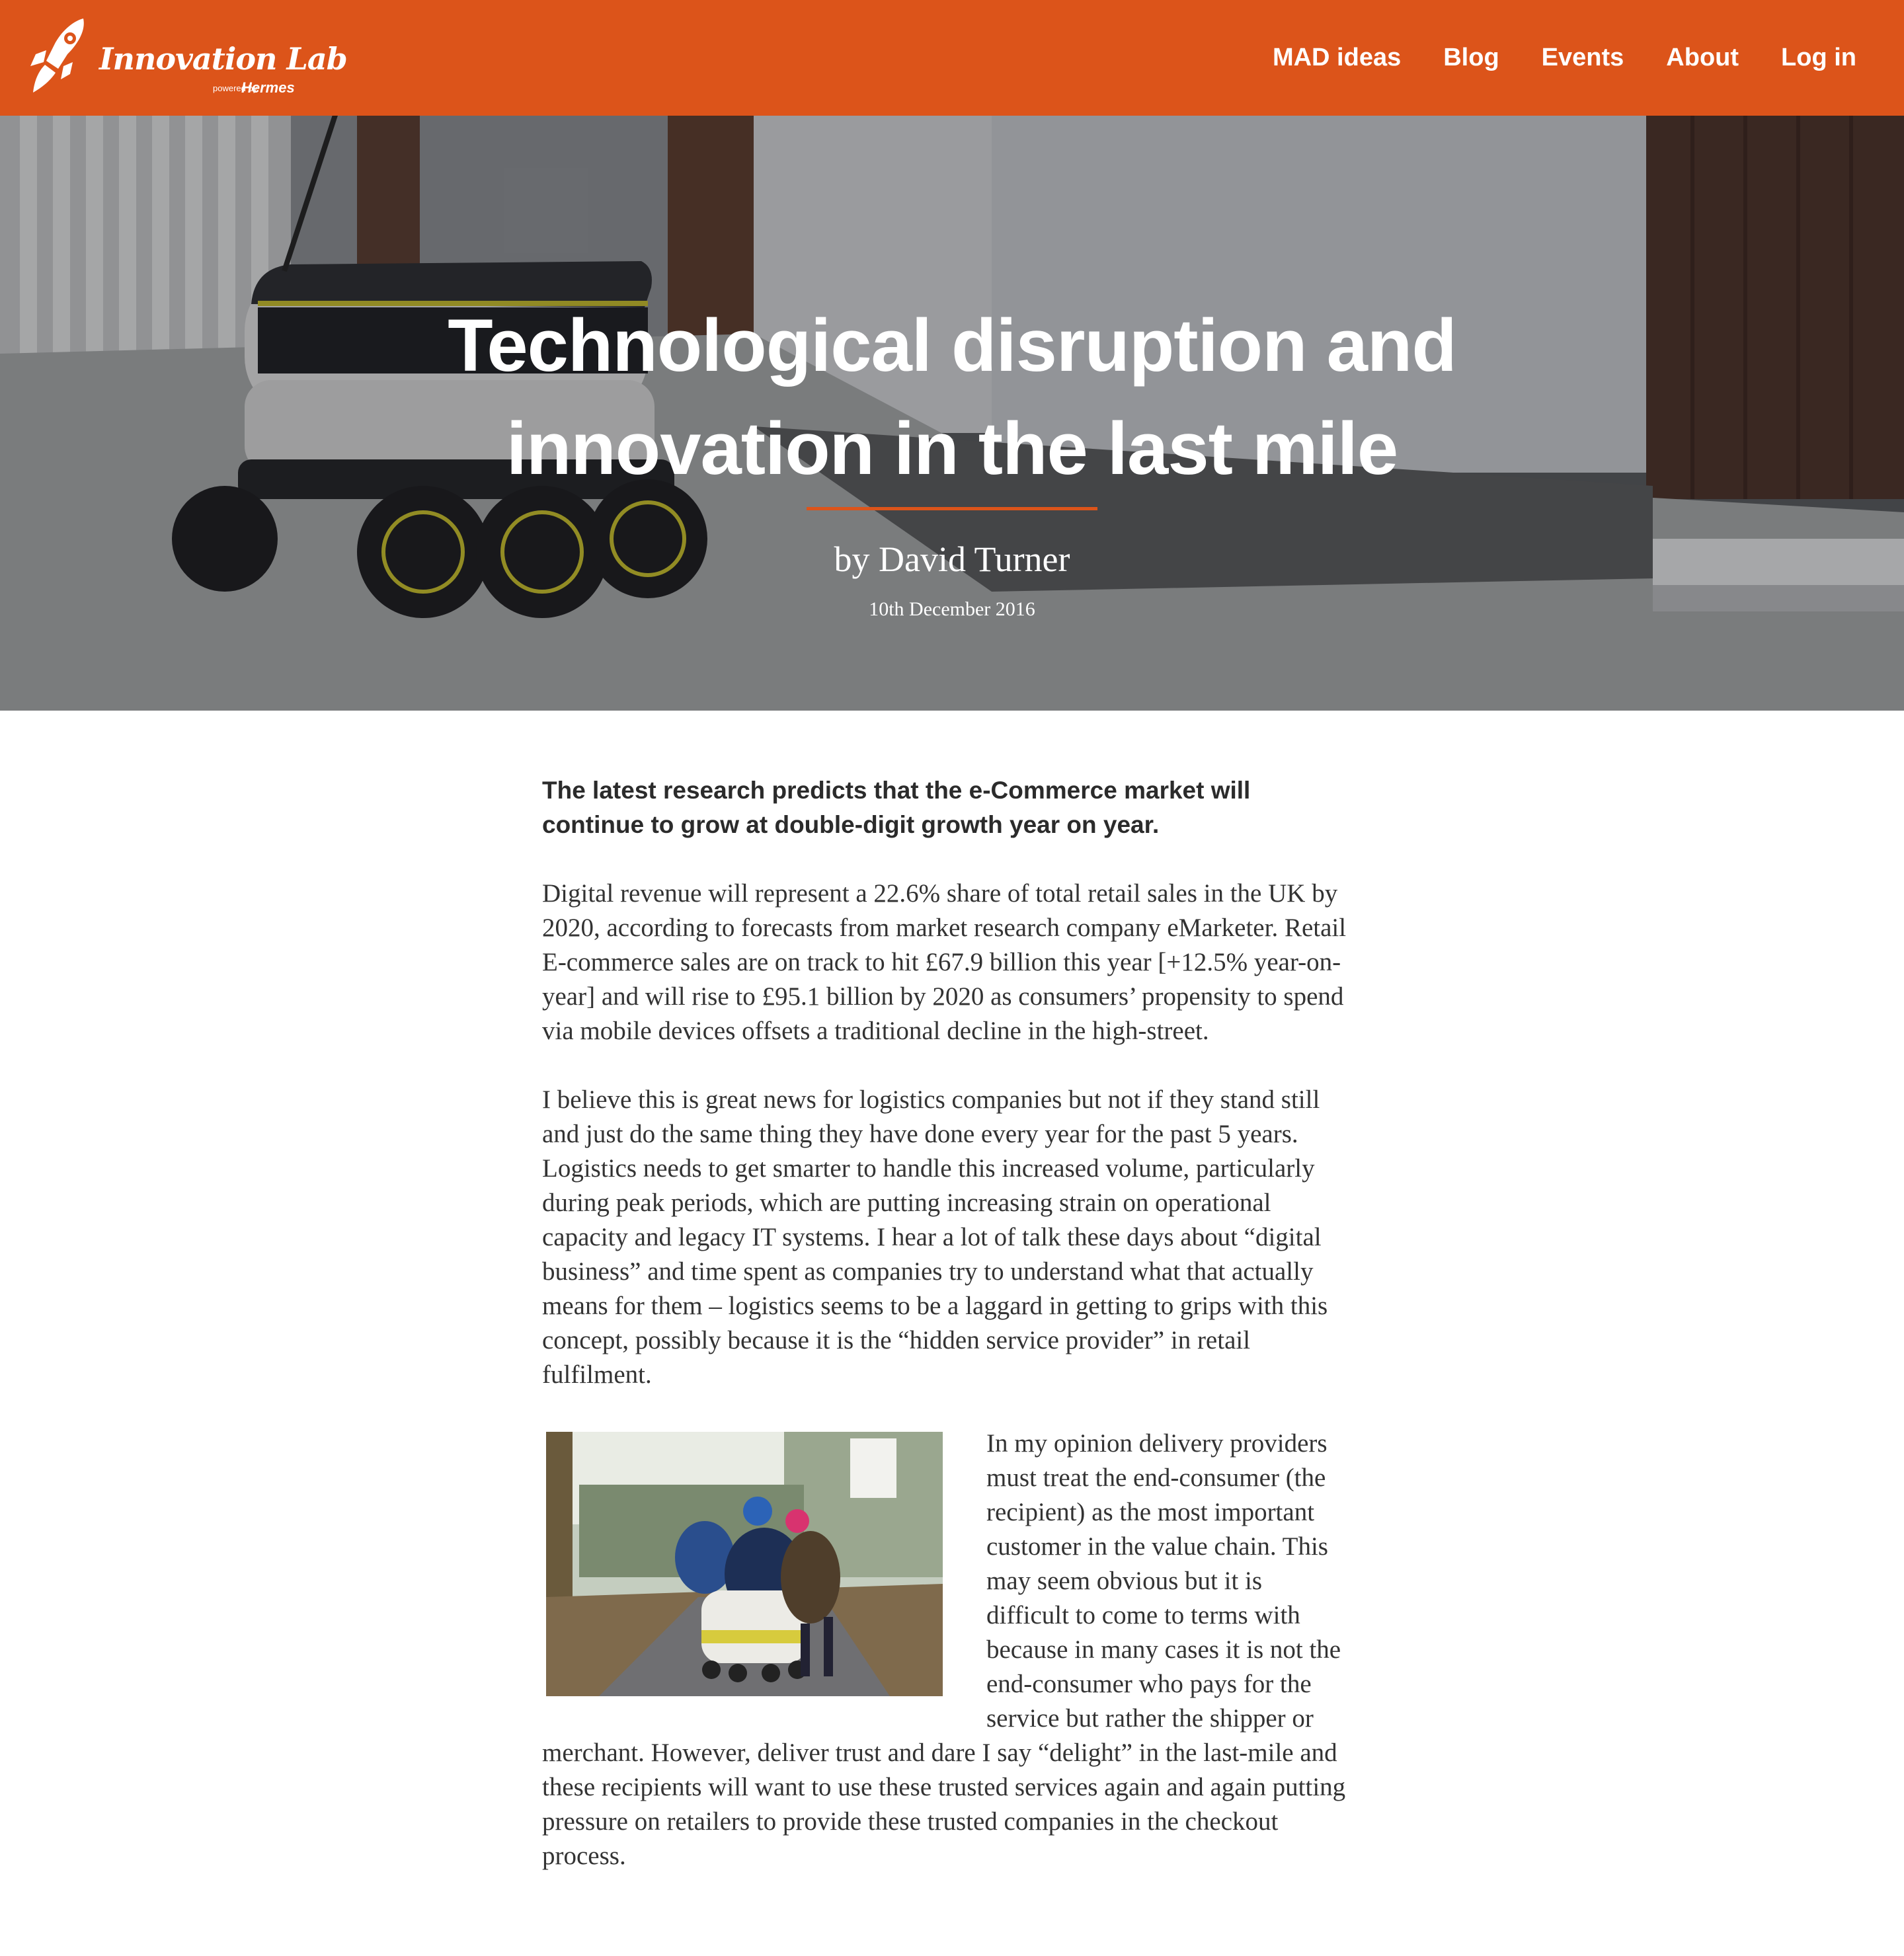 The width and height of the screenshot is (1904, 1956). I want to click on article-figure, so click(744, 1564).